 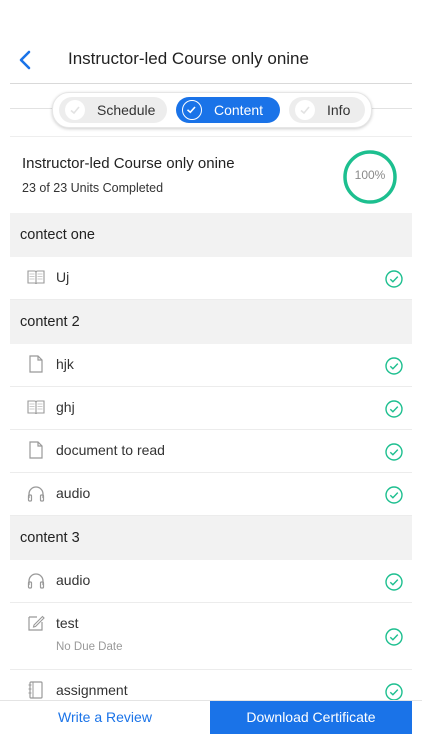 I want to click on chevron-left-icon, so click(x=25, y=60).